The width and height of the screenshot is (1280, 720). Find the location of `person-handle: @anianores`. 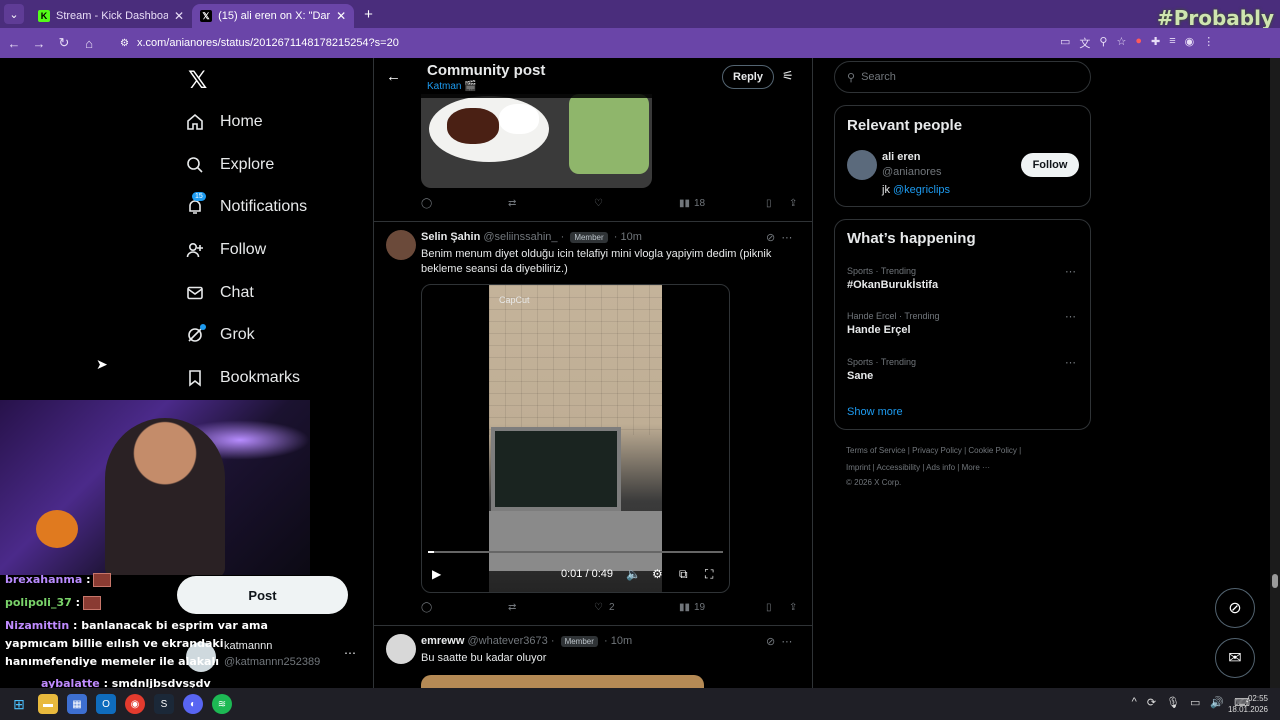

person-handle: @anianores is located at coordinates (911, 172).